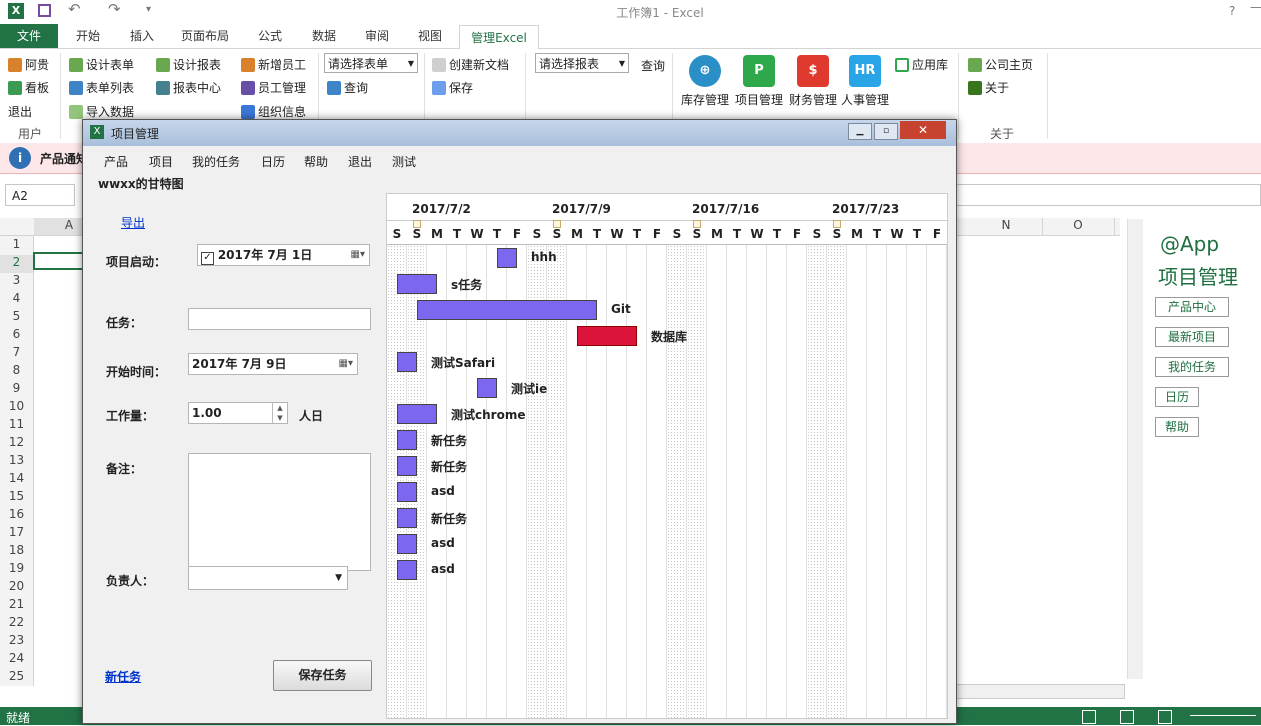 This screenshot has height=726, width=1261. Describe the element at coordinates (886, 131) in the screenshot. I see `dialog-maximize-button: ▫` at that location.